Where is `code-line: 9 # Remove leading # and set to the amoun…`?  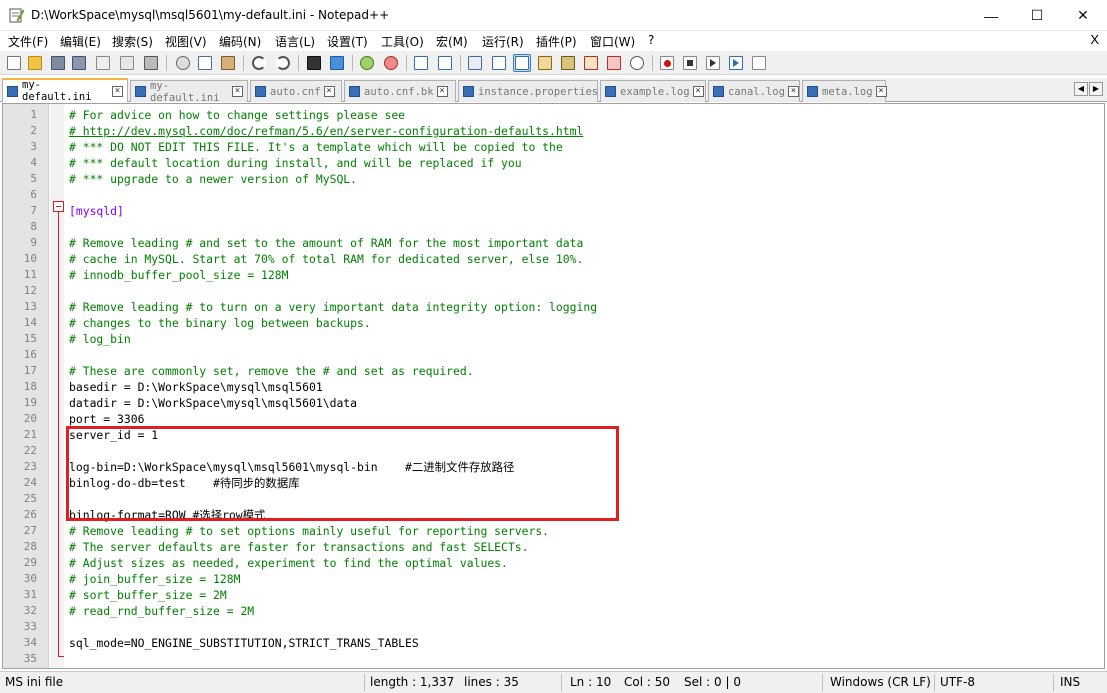 code-line: 9 # Remove leading # and set to the amoun… is located at coordinates (553, 243).